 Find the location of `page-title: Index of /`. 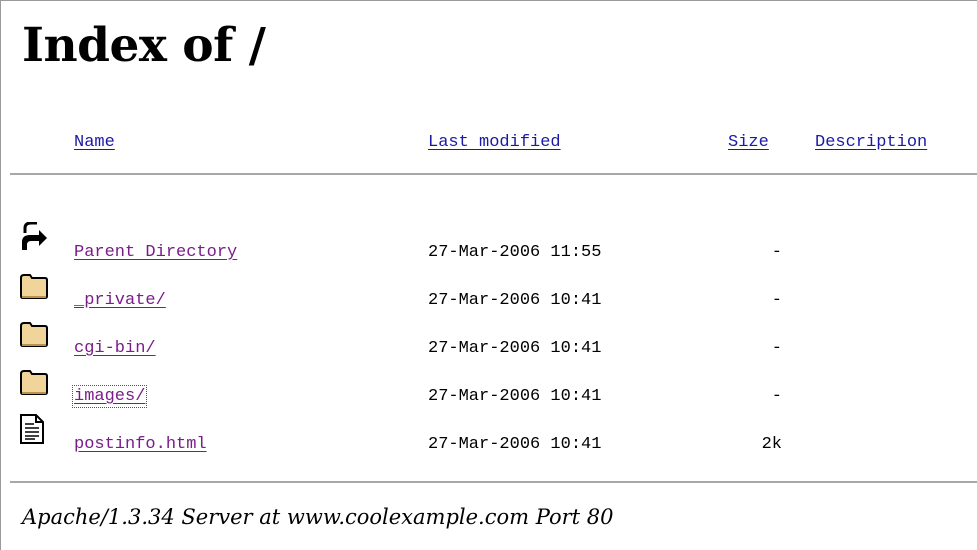

page-title: Index of / is located at coordinates (144, 45).